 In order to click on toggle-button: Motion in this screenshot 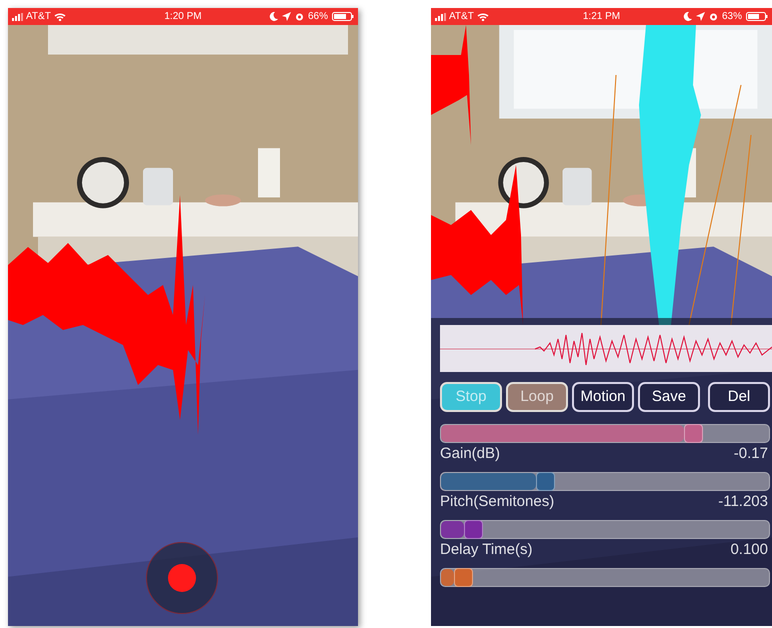, I will do `click(603, 397)`.